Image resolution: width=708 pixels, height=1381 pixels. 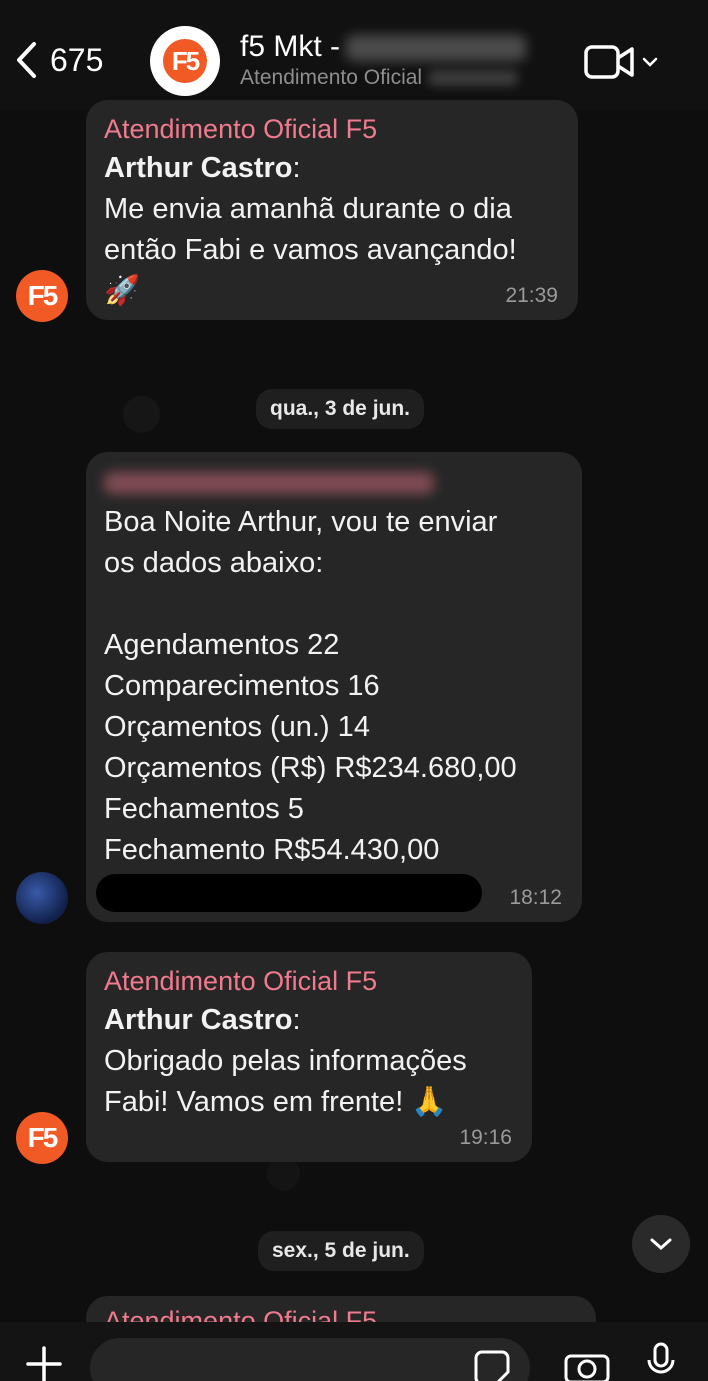 I want to click on video-call-button, so click(x=621, y=62).